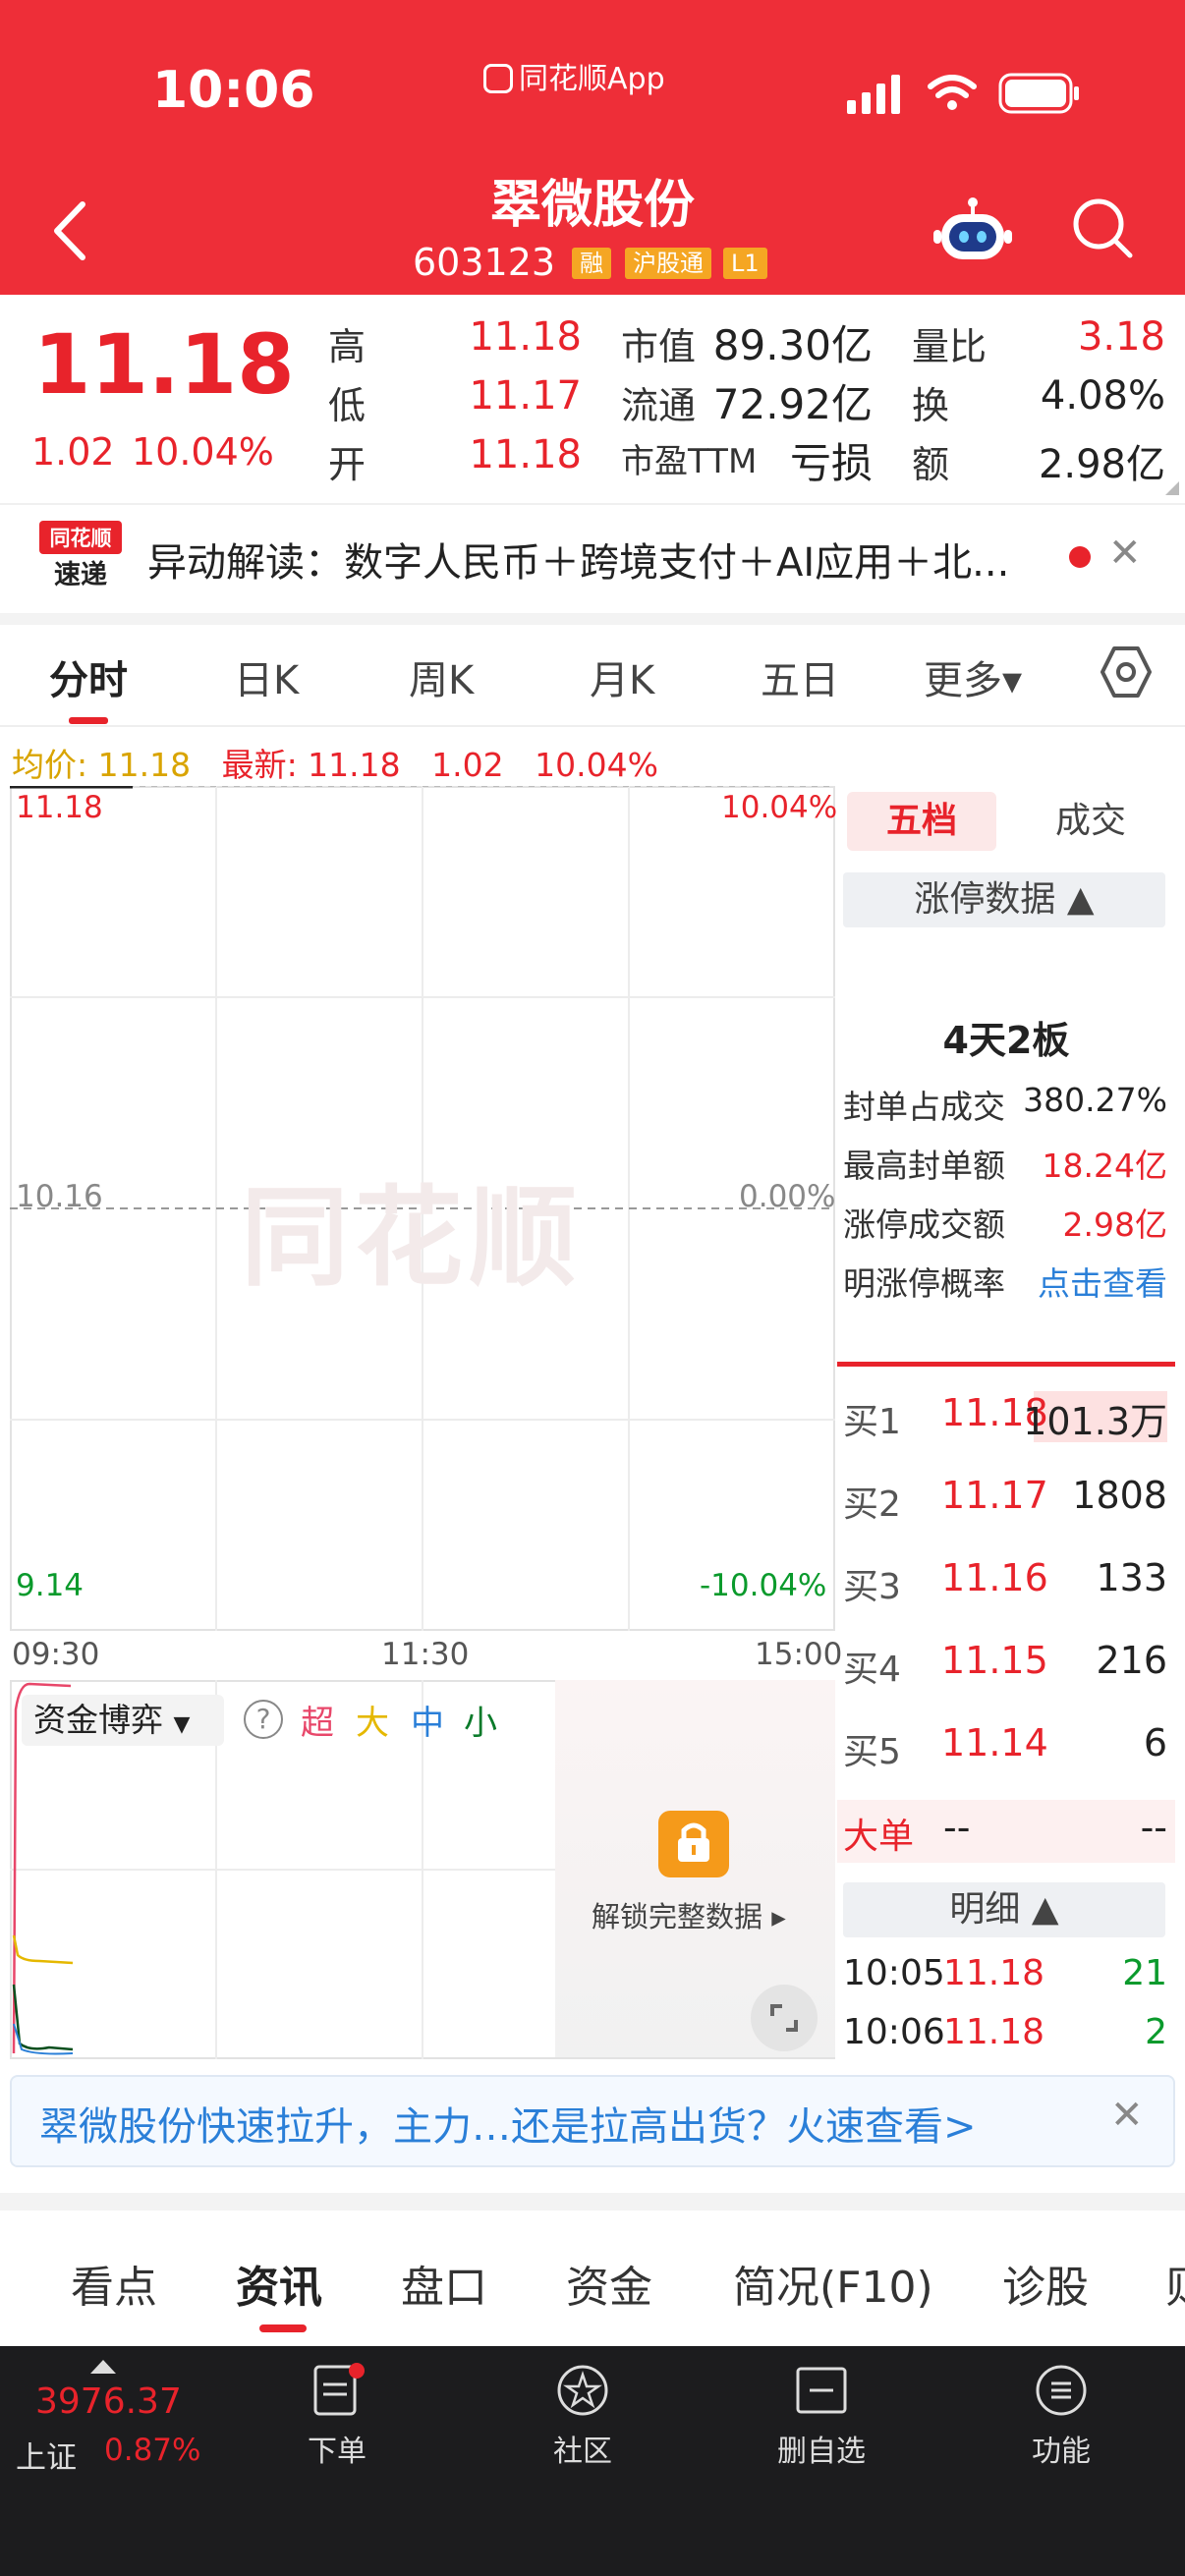 The width and height of the screenshot is (1185, 2576). I want to click on seal-ratio-label: 封单占成交, so click(924, 1107).